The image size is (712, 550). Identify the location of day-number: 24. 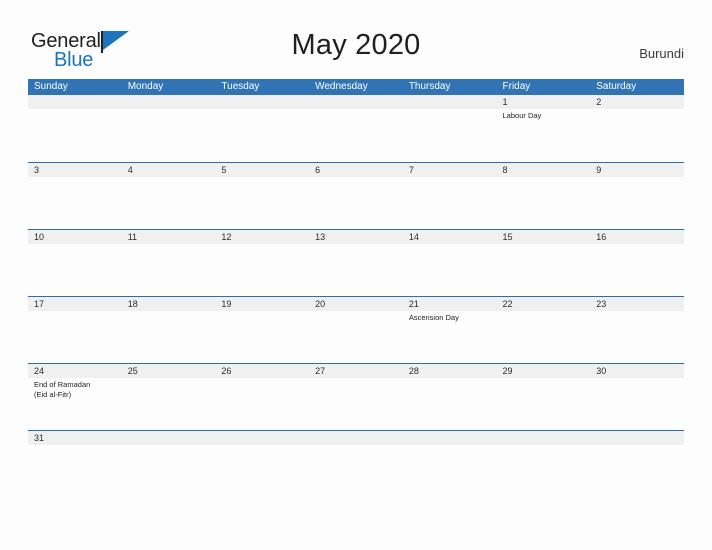
(39, 371).